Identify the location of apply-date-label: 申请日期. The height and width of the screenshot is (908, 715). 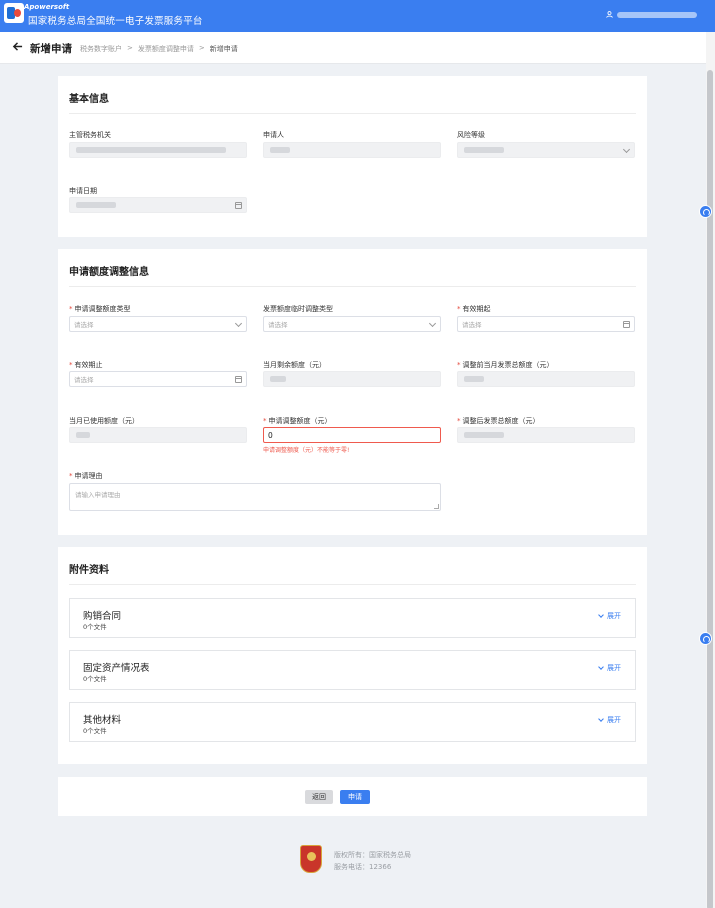
(83, 191).